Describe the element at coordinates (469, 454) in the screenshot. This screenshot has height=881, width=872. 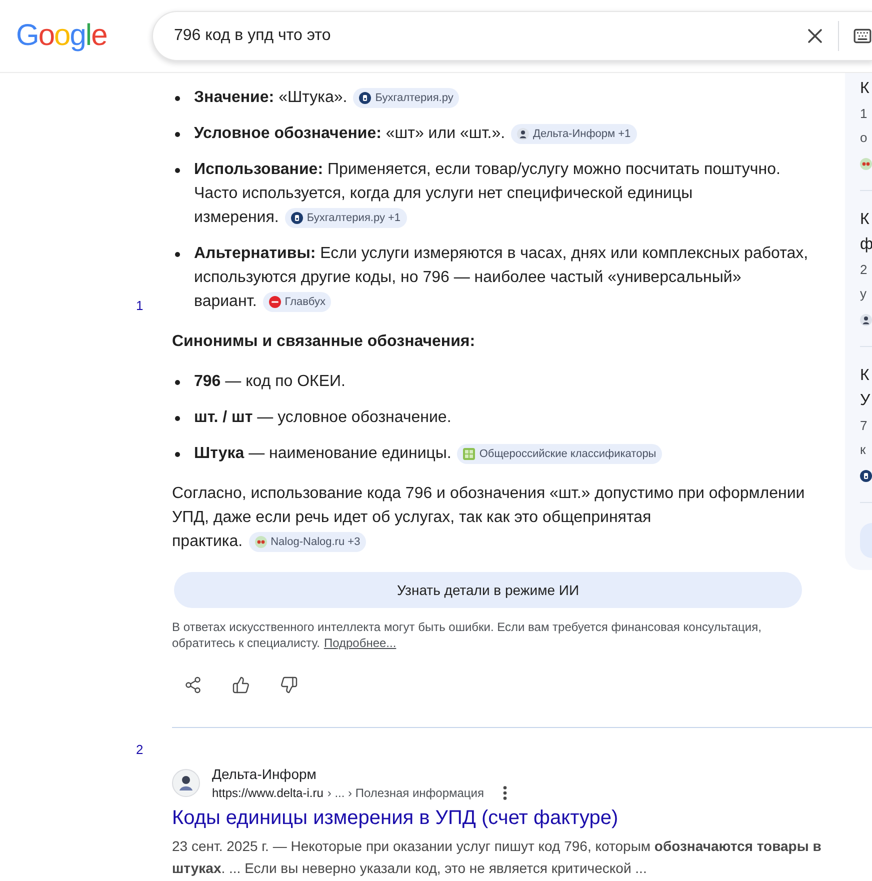
I see `grid-icon` at that location.